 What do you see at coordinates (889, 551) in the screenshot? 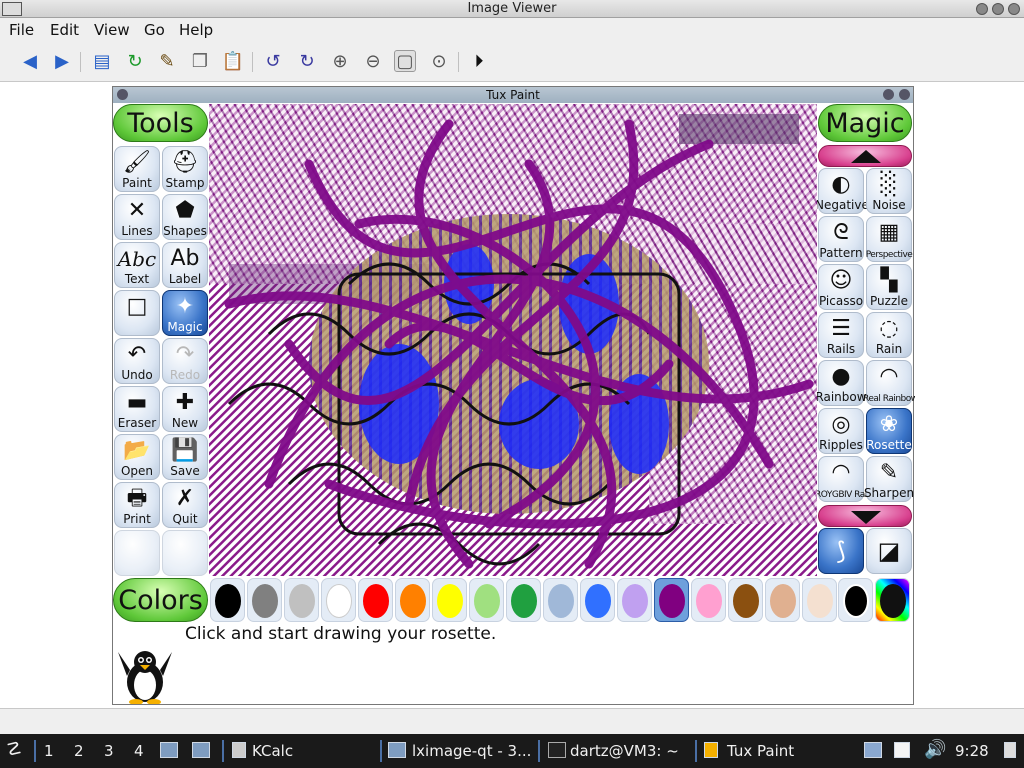
I see `magic-mode-fullscreen-button: ◪` at bounding box center [889, 551].